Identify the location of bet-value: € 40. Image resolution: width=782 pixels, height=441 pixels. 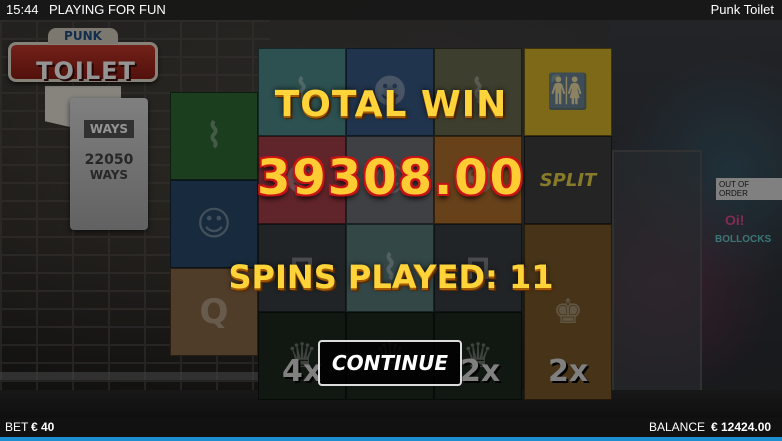
(43, 427).